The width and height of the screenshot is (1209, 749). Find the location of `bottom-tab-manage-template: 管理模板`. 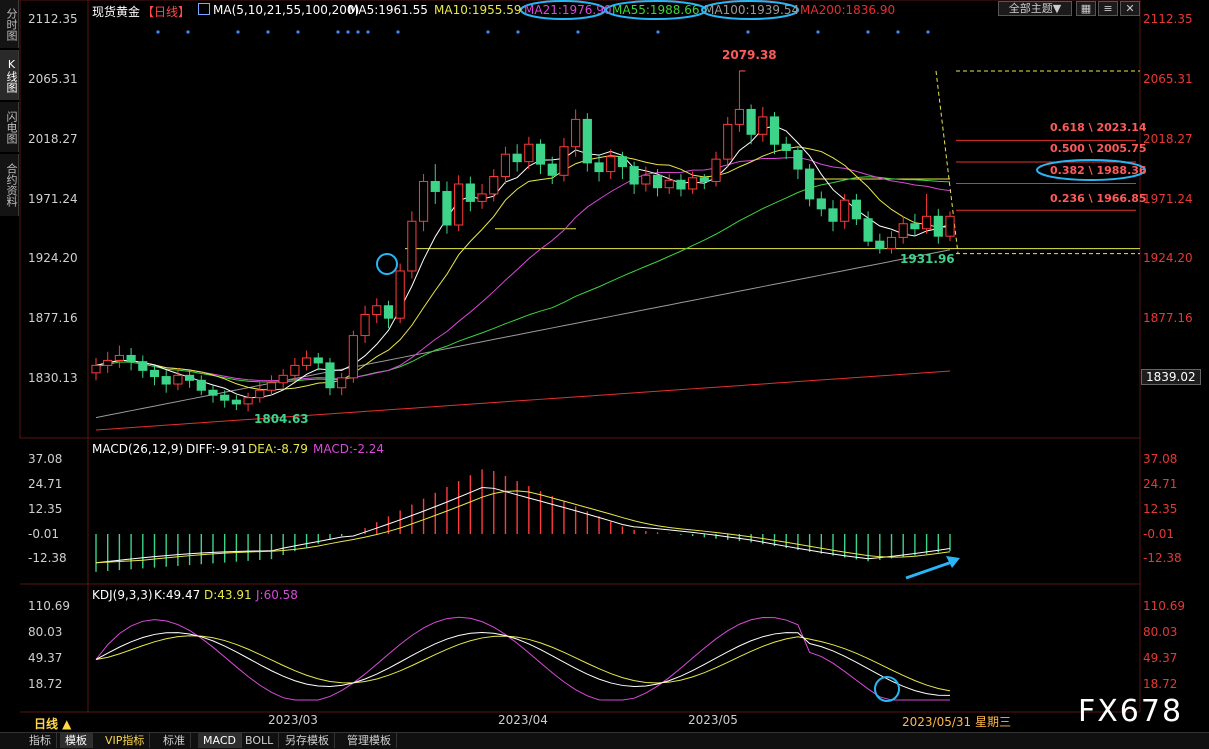

bottom-tab-manage-template: 管理模板 is located at coordinates (369, 740).